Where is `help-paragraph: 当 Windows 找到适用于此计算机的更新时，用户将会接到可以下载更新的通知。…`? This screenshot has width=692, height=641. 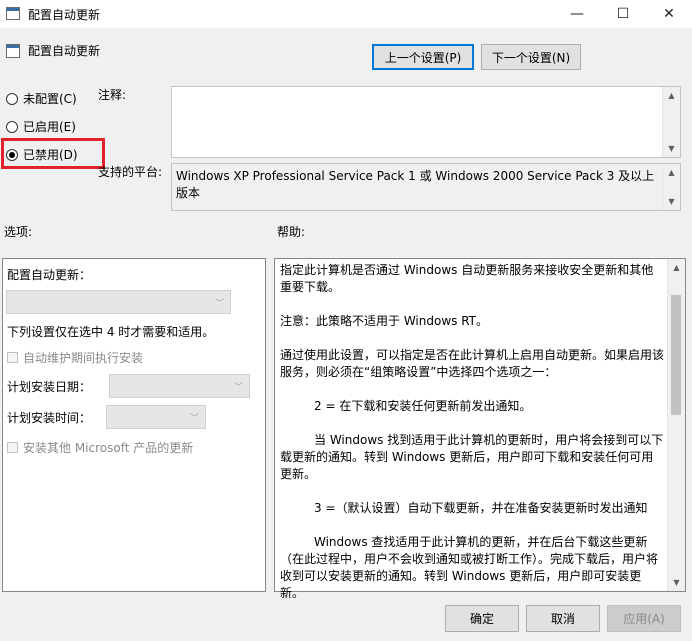
help-paragraph: 当 Windows 找到适用于此计算机的更新时，用户将会接到可以下载更新的通知。… is located at coordinates (472, 457).